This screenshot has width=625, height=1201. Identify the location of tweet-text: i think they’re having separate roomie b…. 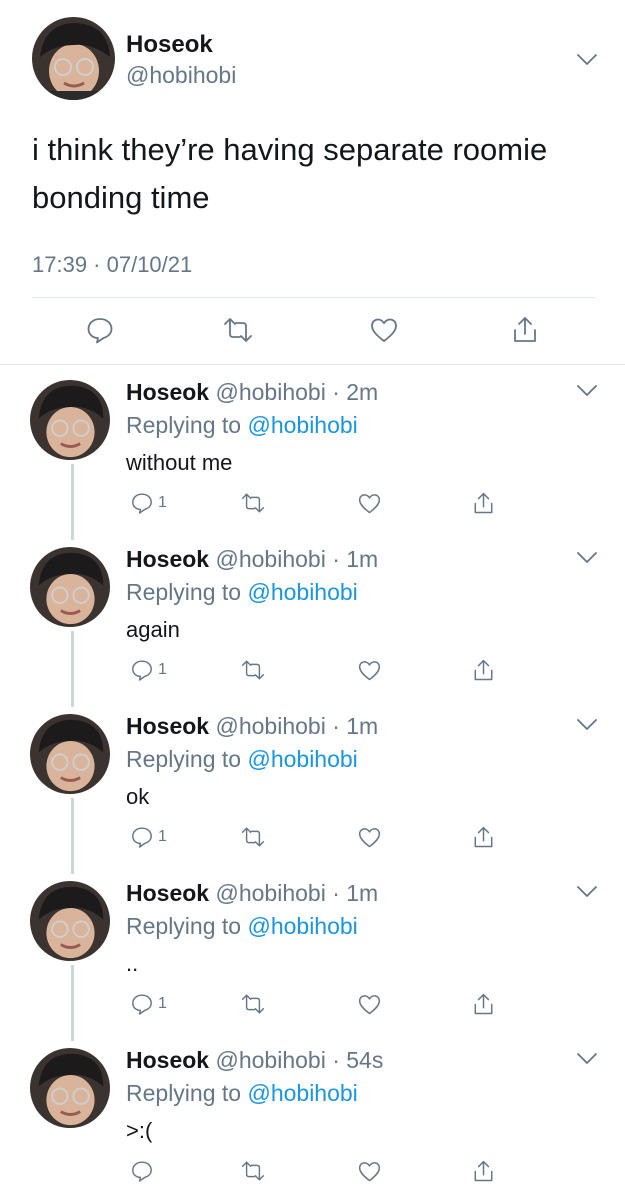
(290, 173).